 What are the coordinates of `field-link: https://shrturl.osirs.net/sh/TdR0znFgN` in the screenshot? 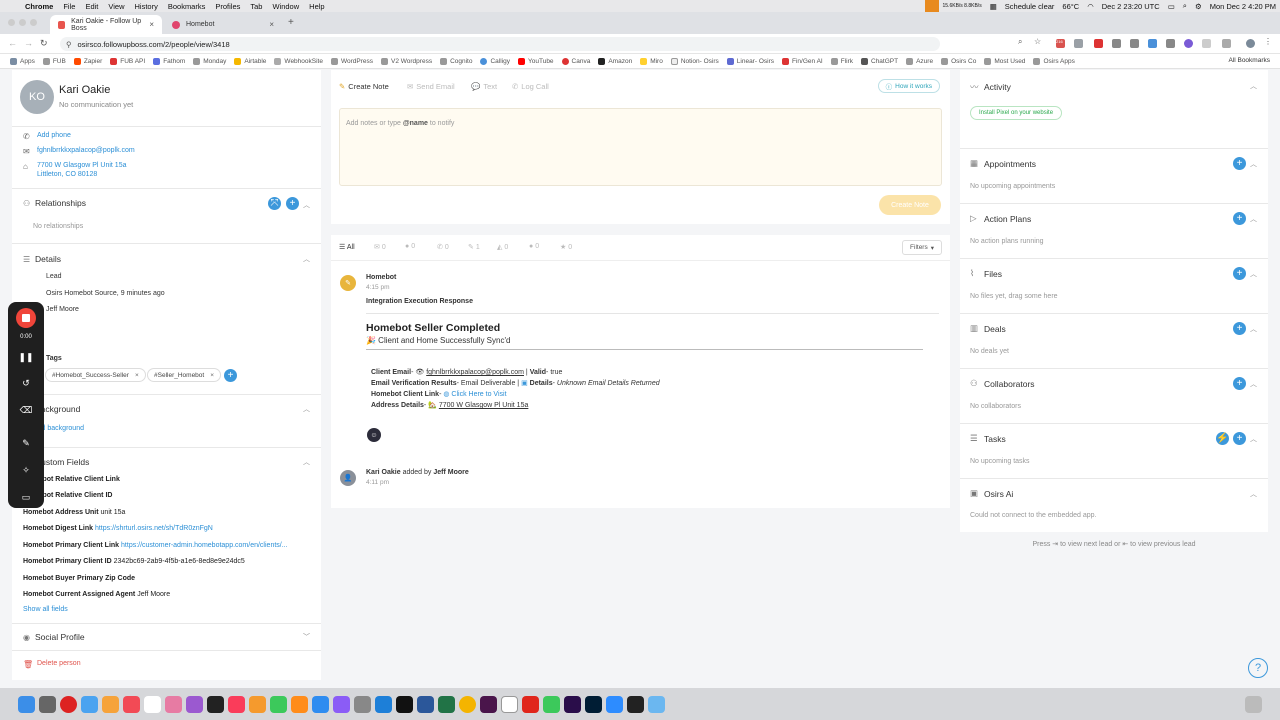 It's located at (154, 528).